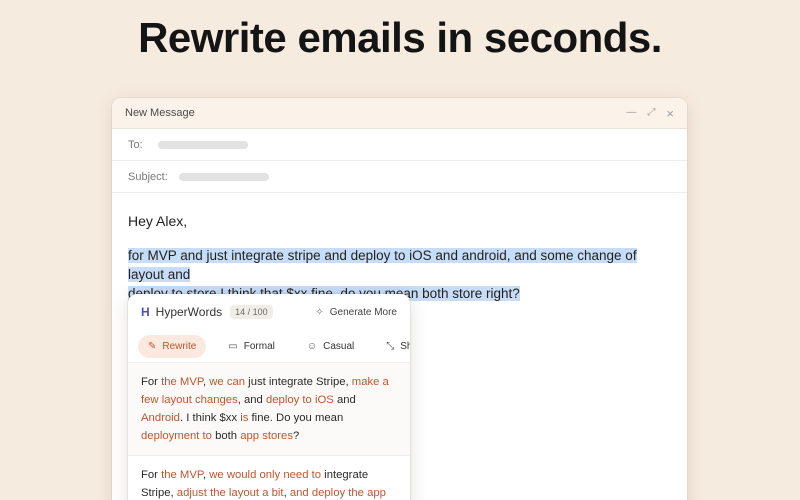 This screenshot has width=800, height=500. I want to click on brand-name: HyperWords, so click(189, 312).